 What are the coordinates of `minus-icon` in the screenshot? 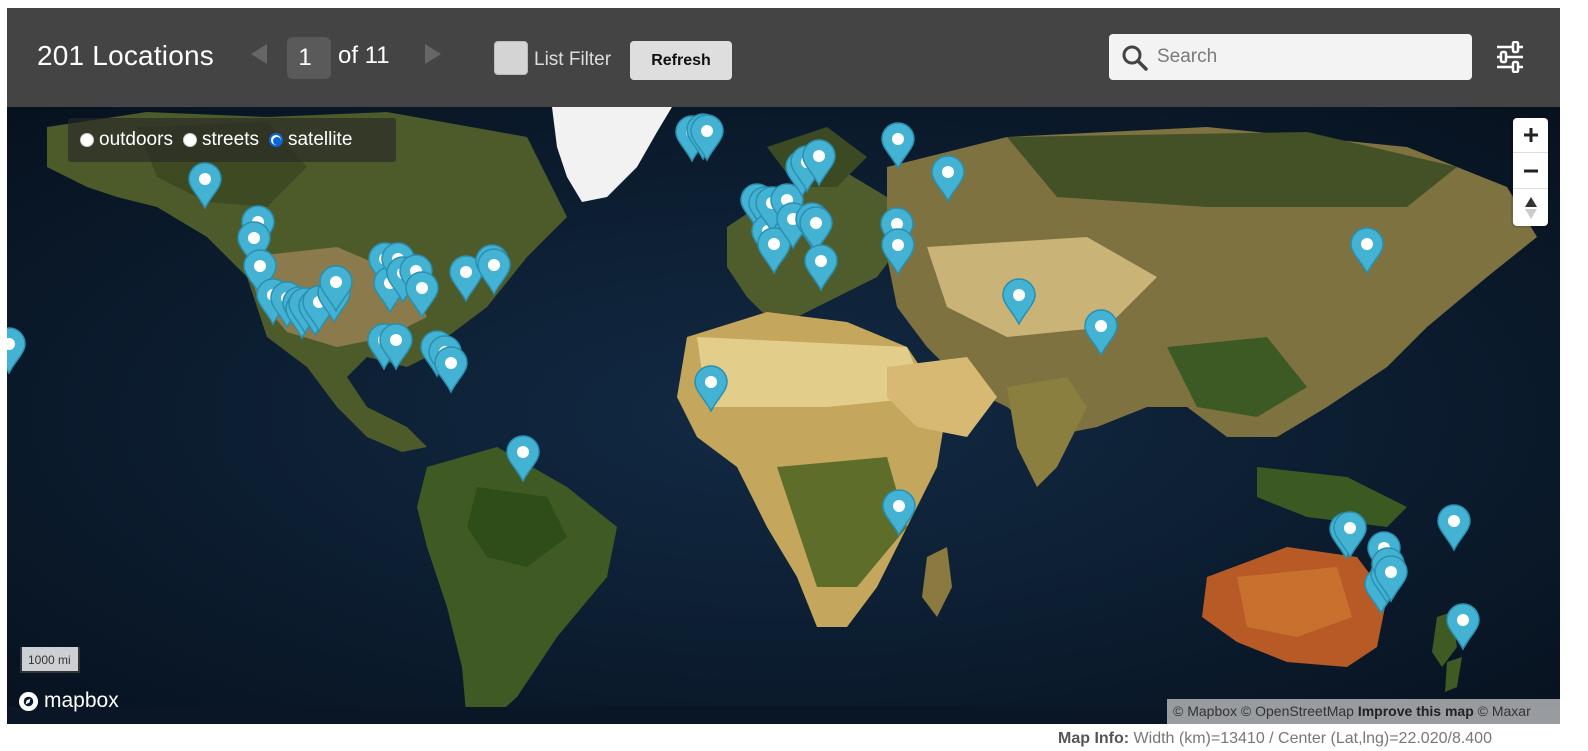 It's located at (1530, 171).